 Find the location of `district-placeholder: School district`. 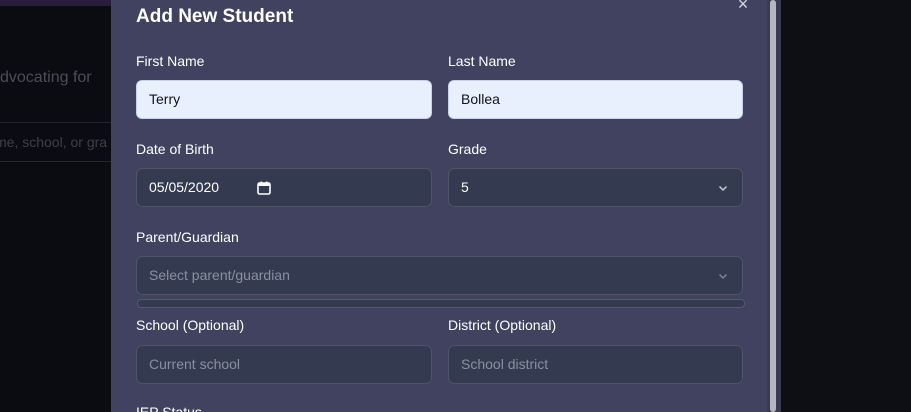

district-placeholder: School district is located at coordinates (505, 364).